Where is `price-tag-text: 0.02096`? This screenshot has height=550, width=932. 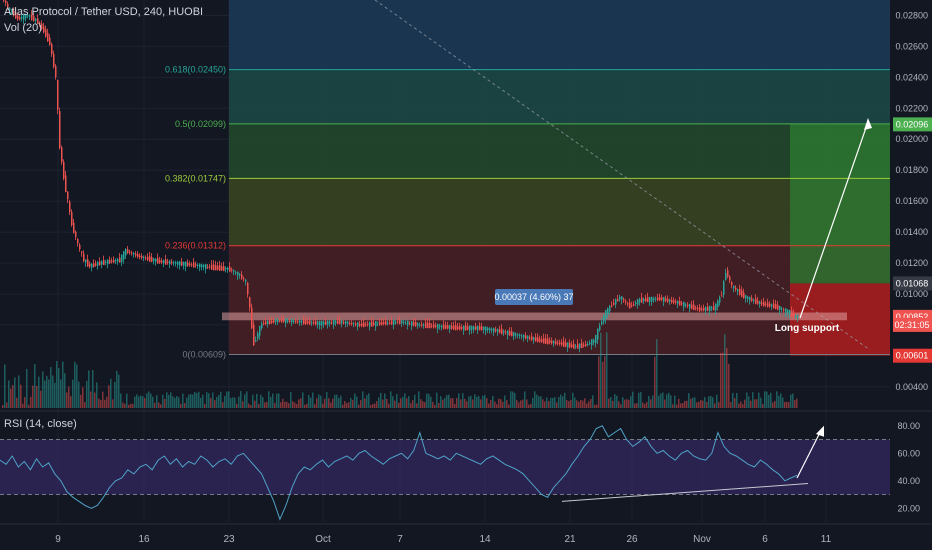
price-tag-text: 0.02096 is located at coordinates (912, 124).